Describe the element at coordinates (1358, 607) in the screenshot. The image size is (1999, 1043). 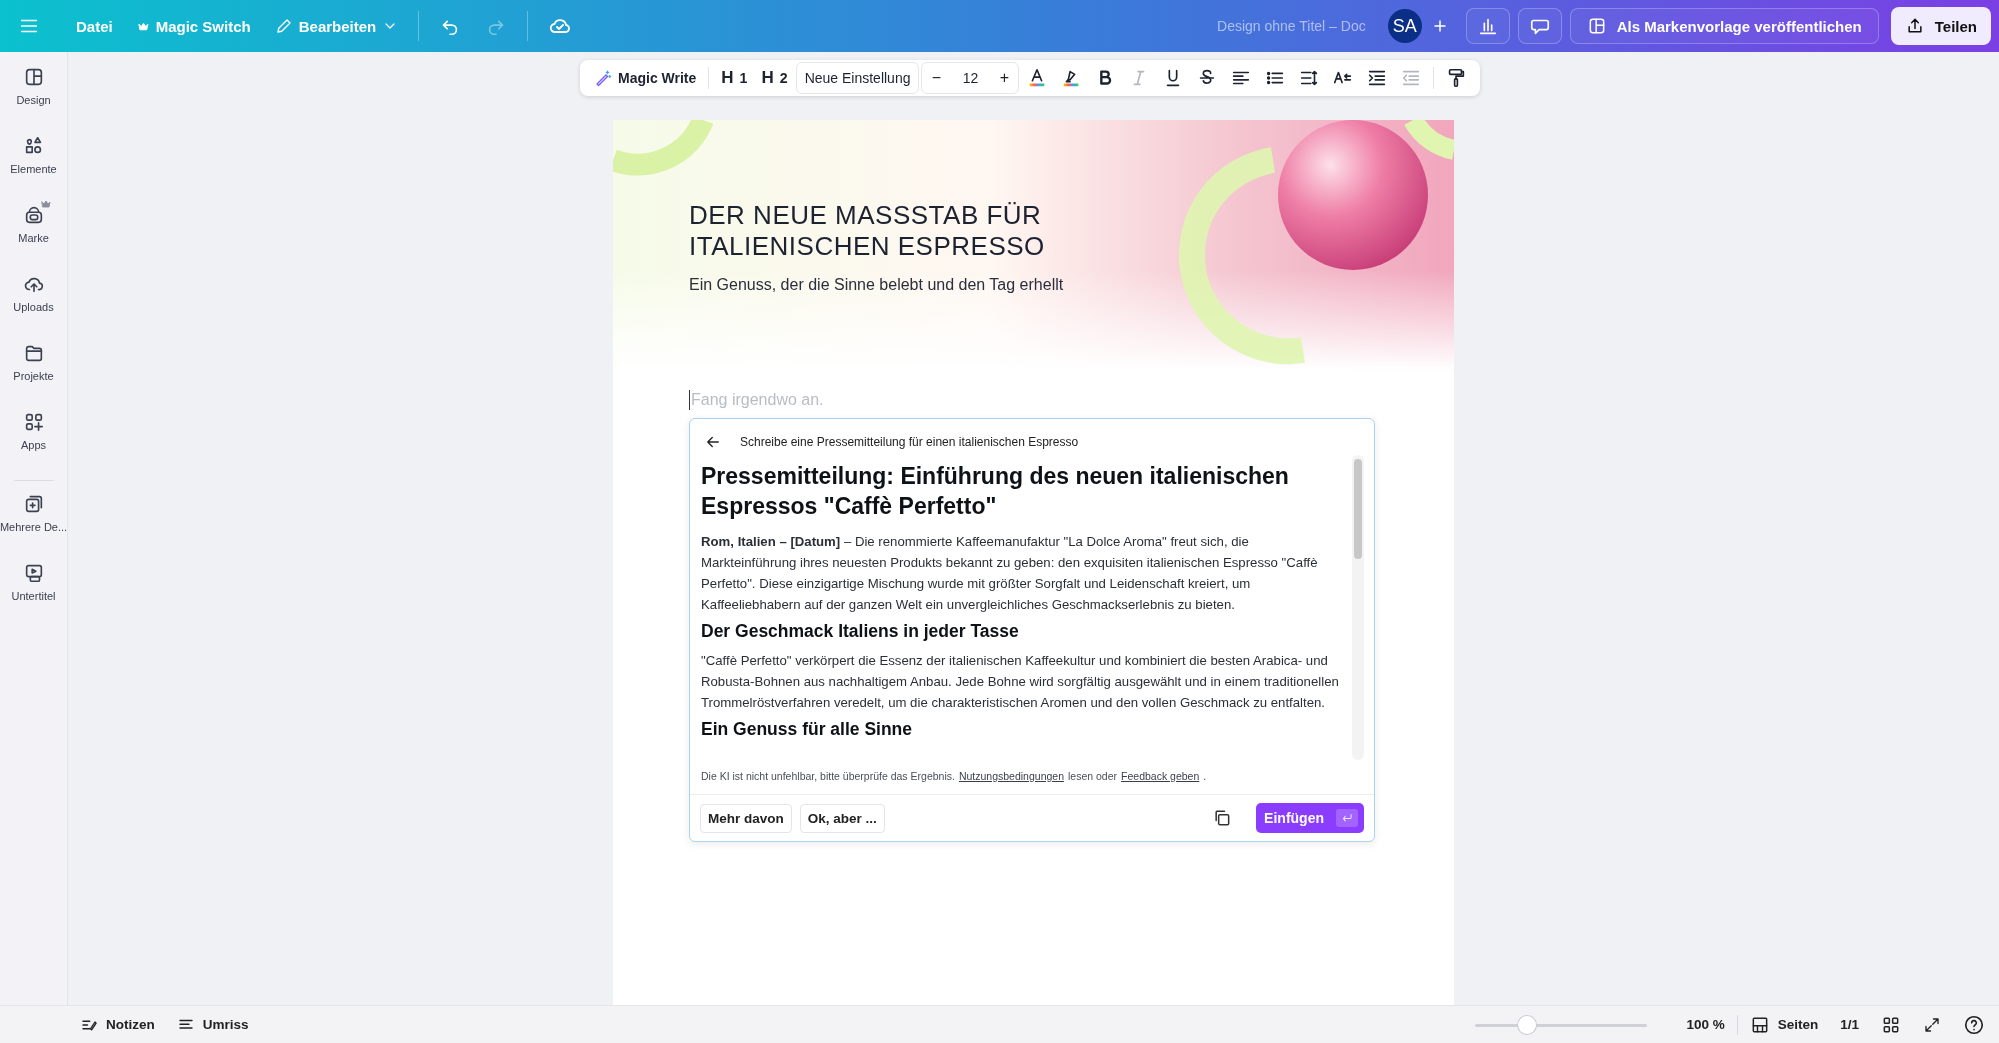
I see `scrollbar` at that location.